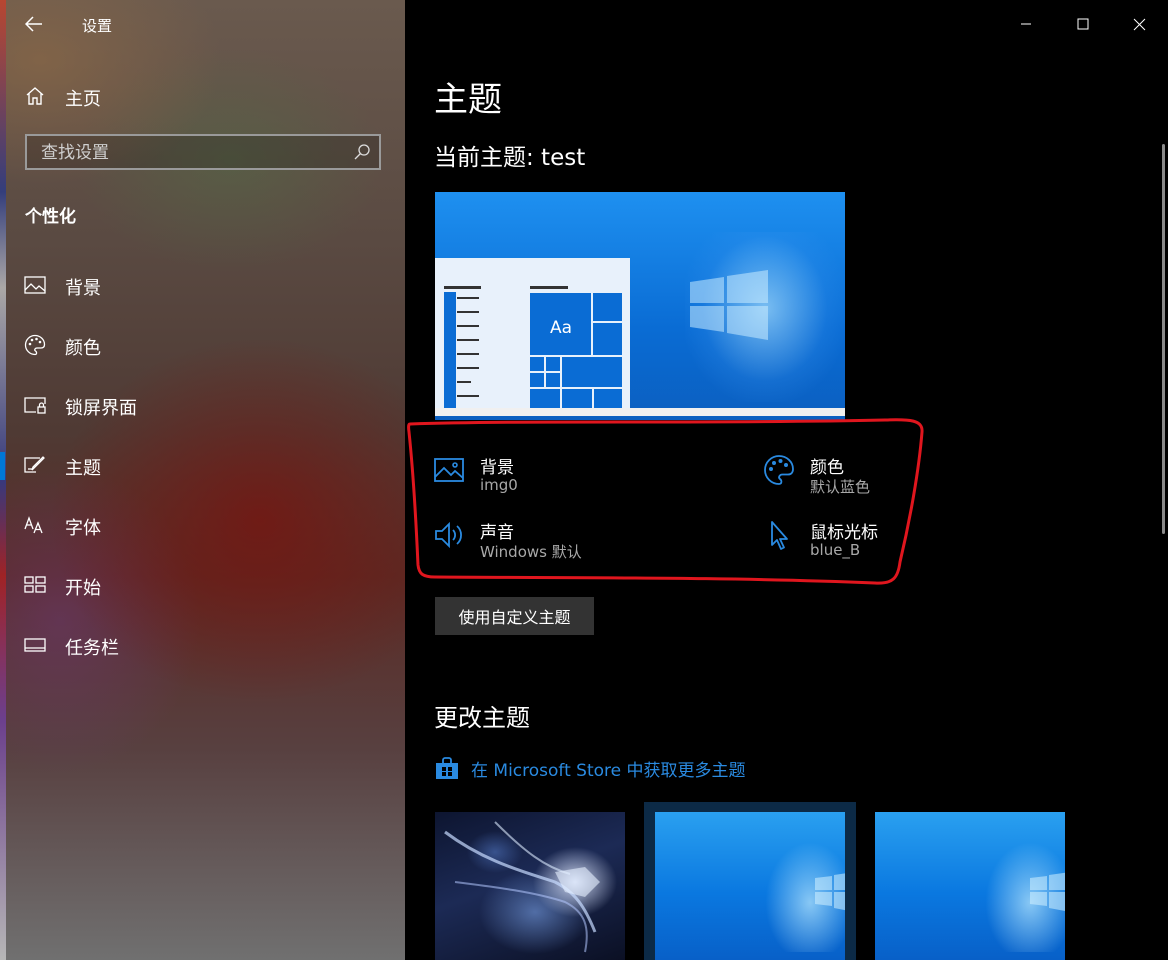 The image size is (1168, 960). What do you see at coordinates (497, 533) in the screenshot?
I see `theme-detail-title: 声音` at bounding box center [497, 533].